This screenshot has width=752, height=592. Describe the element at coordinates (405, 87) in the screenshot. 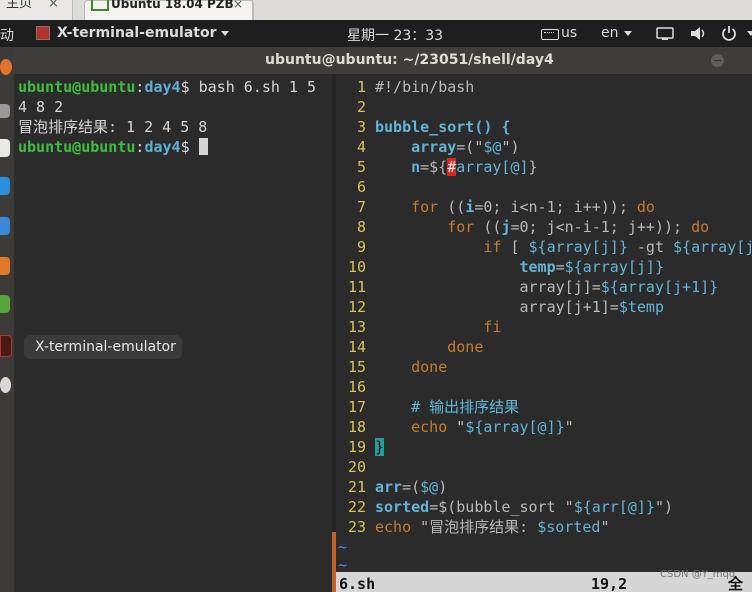

I see `code-line: 1 #!/bin/bash` at that location.